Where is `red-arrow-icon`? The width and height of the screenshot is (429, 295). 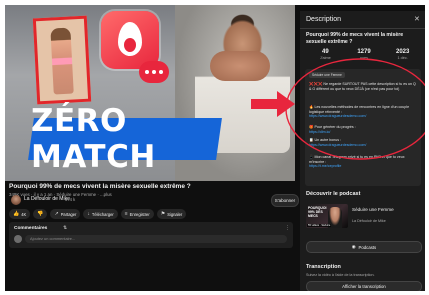 red-arrow-icon is located at coordinates (273, 104).